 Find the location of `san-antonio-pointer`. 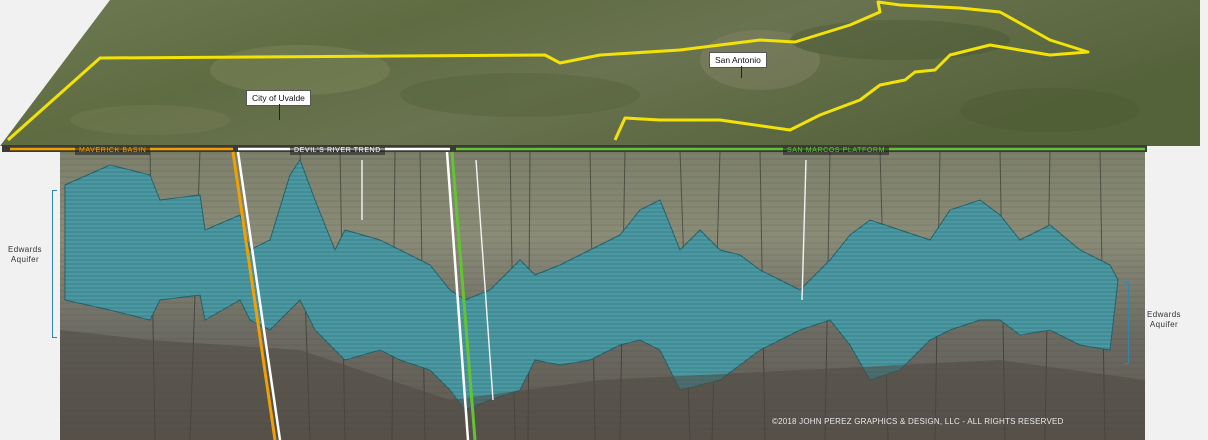

san-antonio-pointer is located at coordinates (741, 72).